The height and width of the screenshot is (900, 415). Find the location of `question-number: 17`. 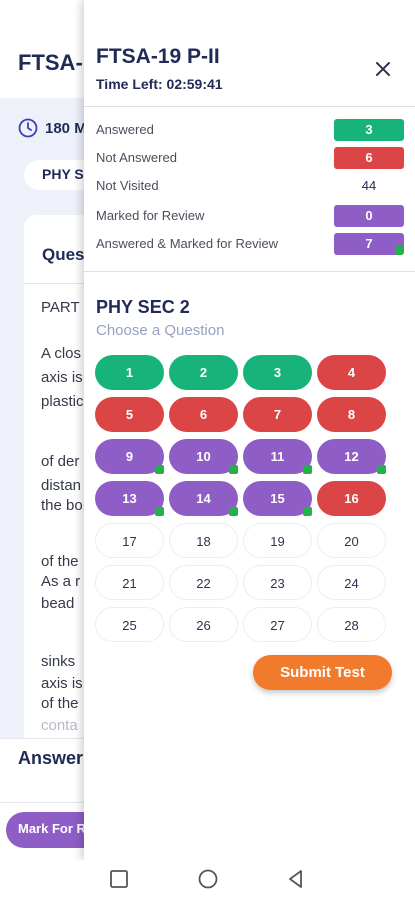

question-number: 17 is located at coordinates (129, 541).